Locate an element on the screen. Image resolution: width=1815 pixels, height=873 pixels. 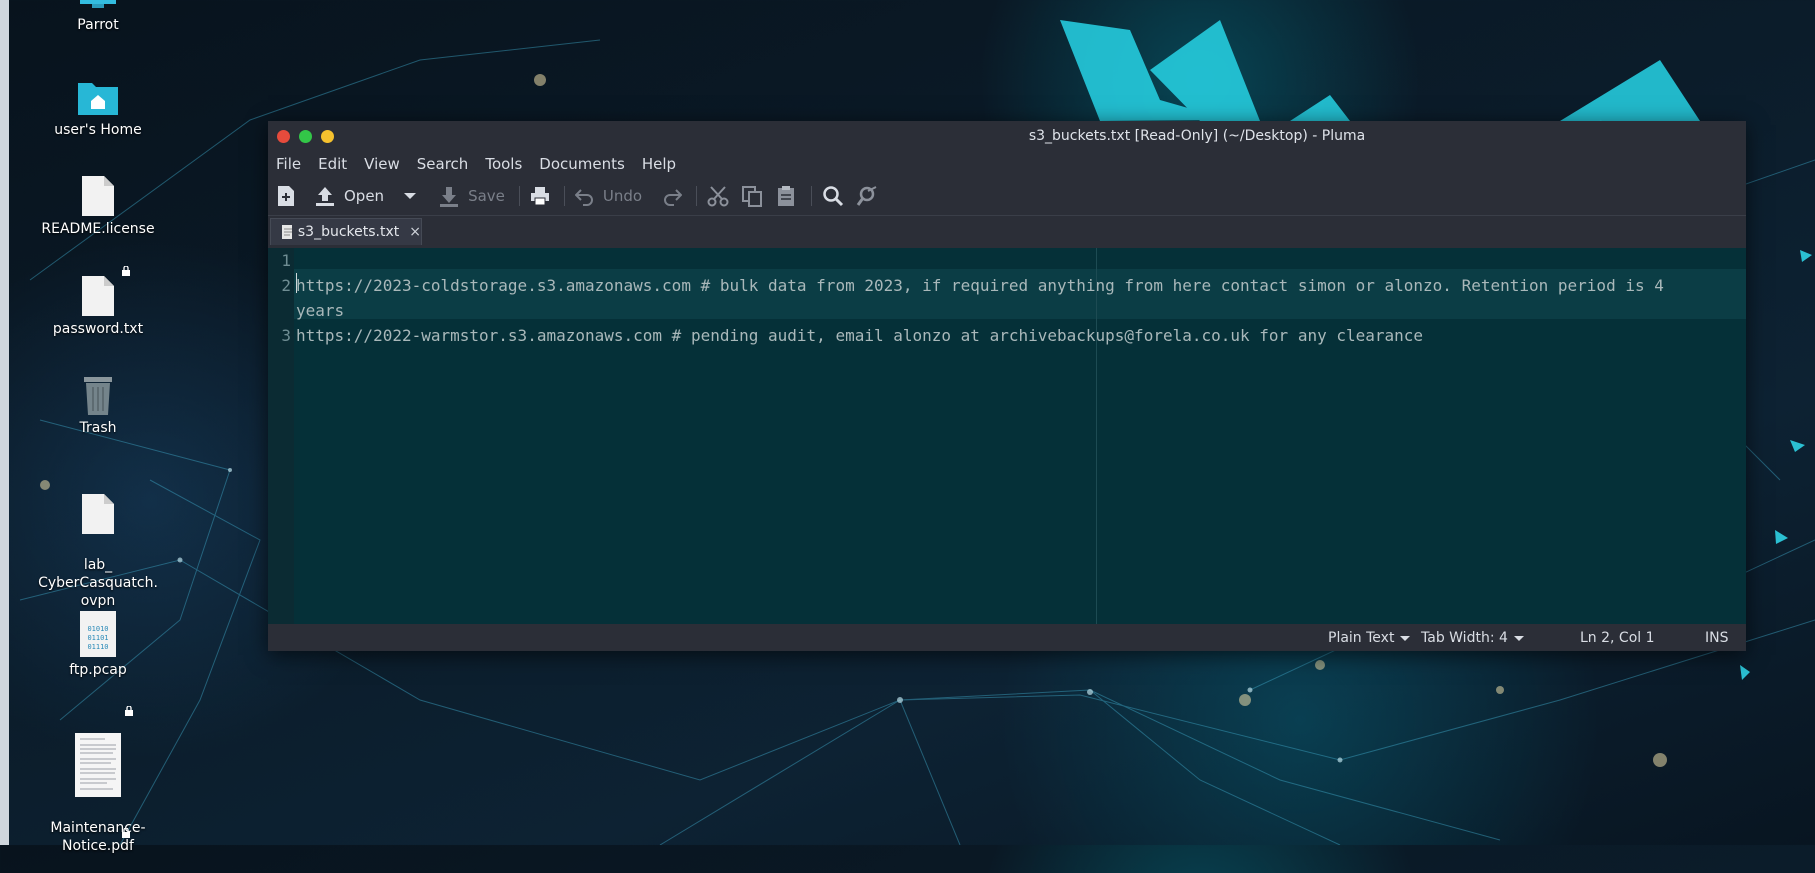
tab-bar: s3_buckets.txt × is located at coordinates (1007, 230).